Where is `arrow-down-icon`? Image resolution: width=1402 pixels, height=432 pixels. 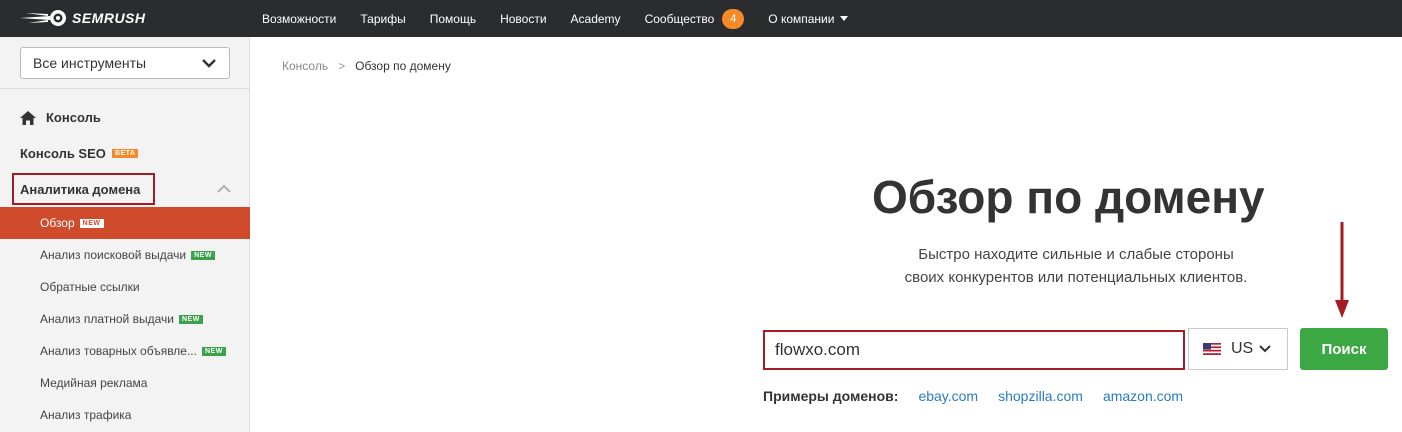
arrow-down-icon is located at coordinates (1342, 270).